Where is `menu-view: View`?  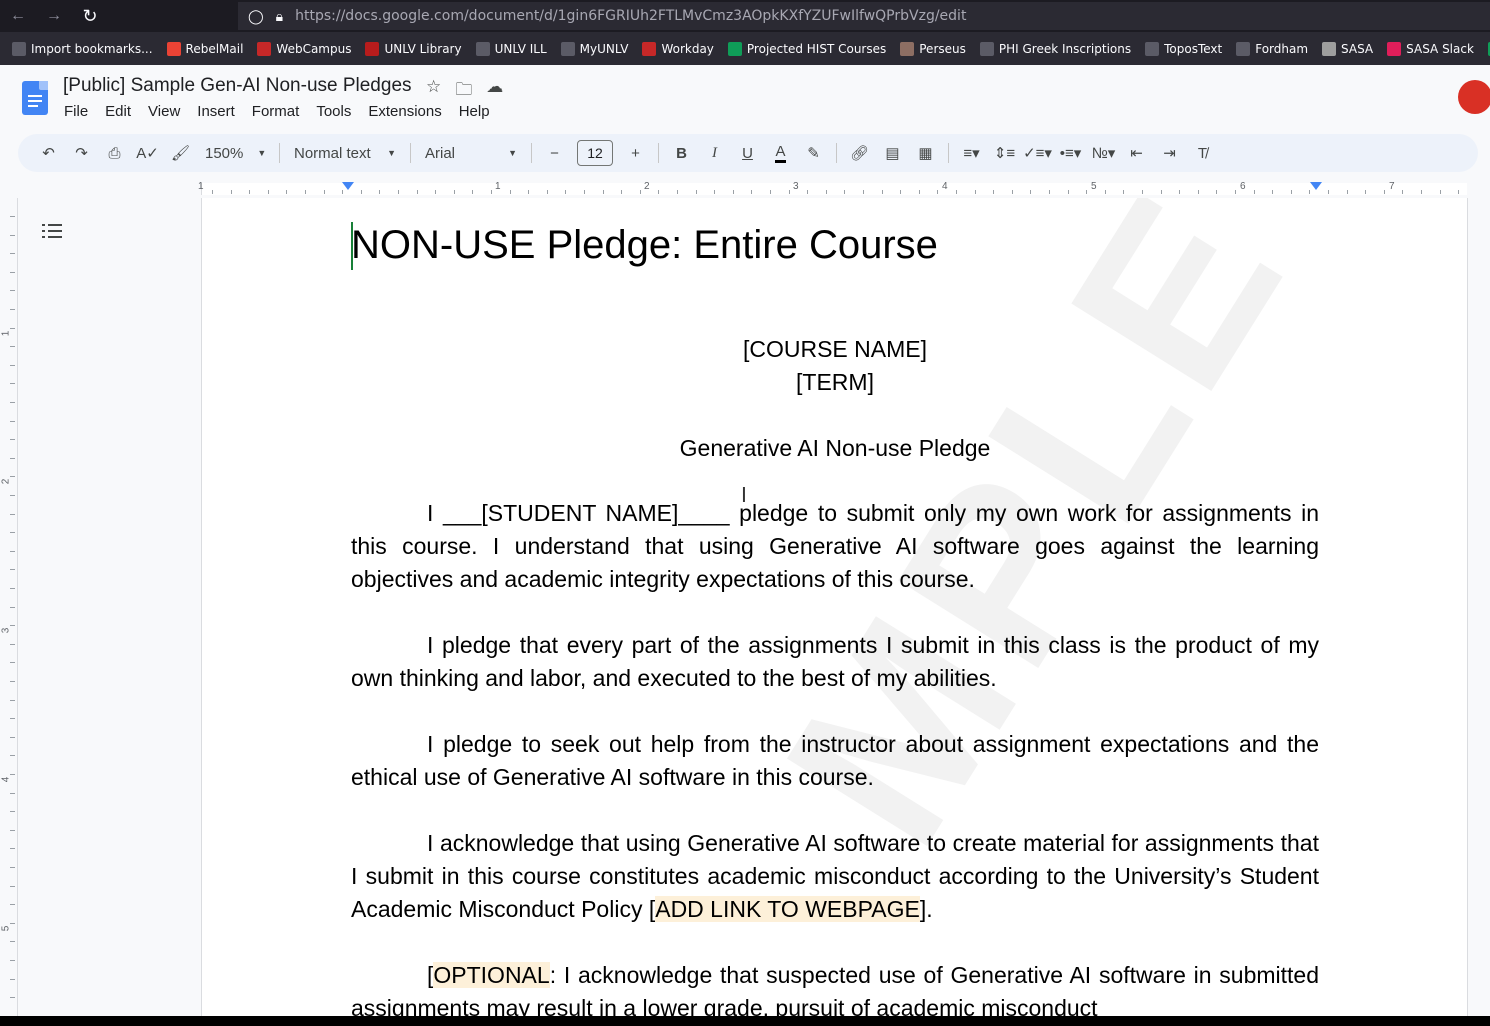 menu-view: View is located at coordinates (167, 111).